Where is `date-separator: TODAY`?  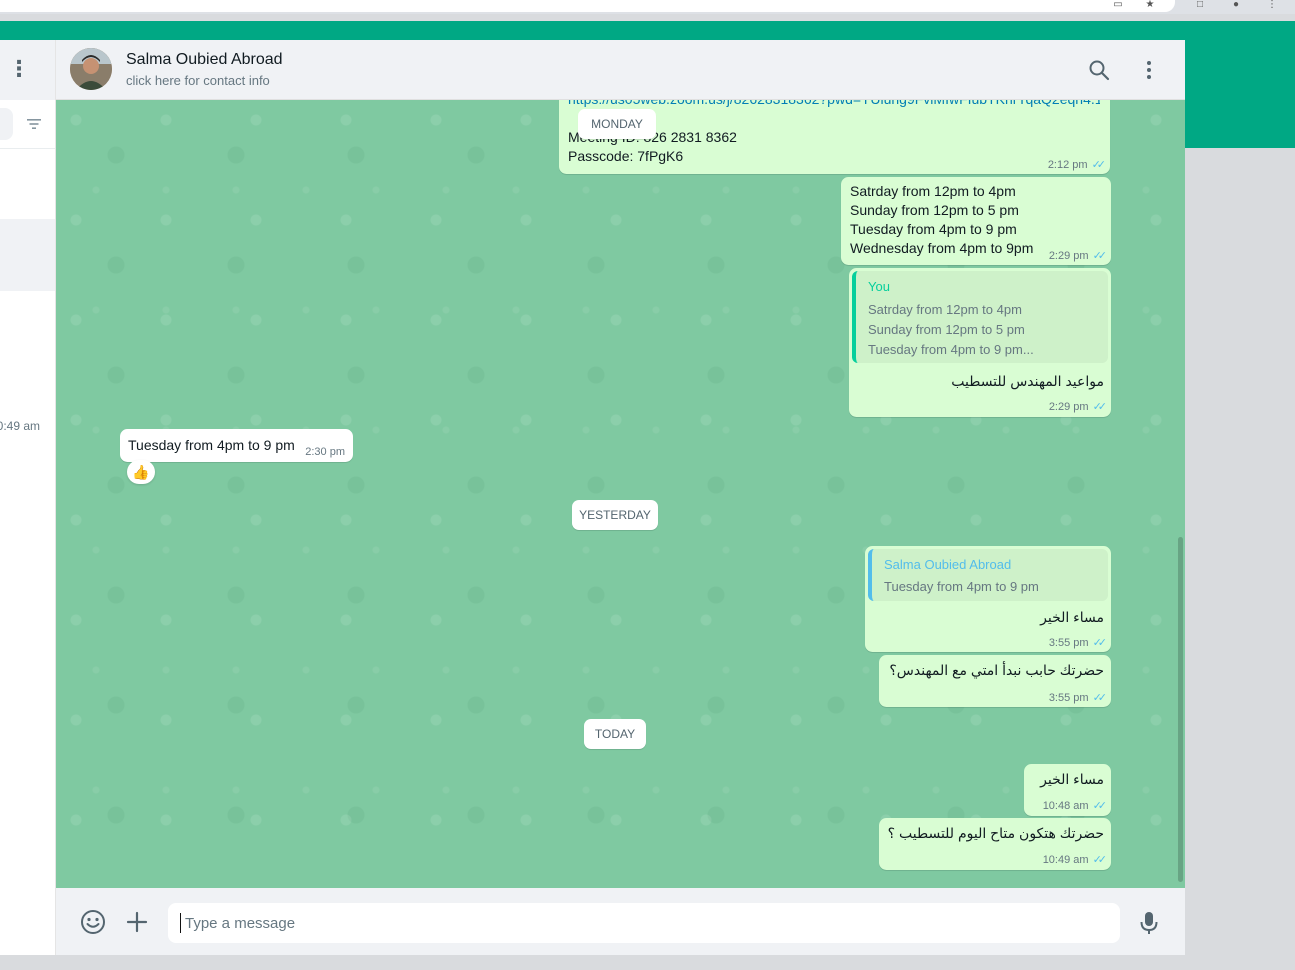
date-separator: TODAY is located at coordinates (615, 734).